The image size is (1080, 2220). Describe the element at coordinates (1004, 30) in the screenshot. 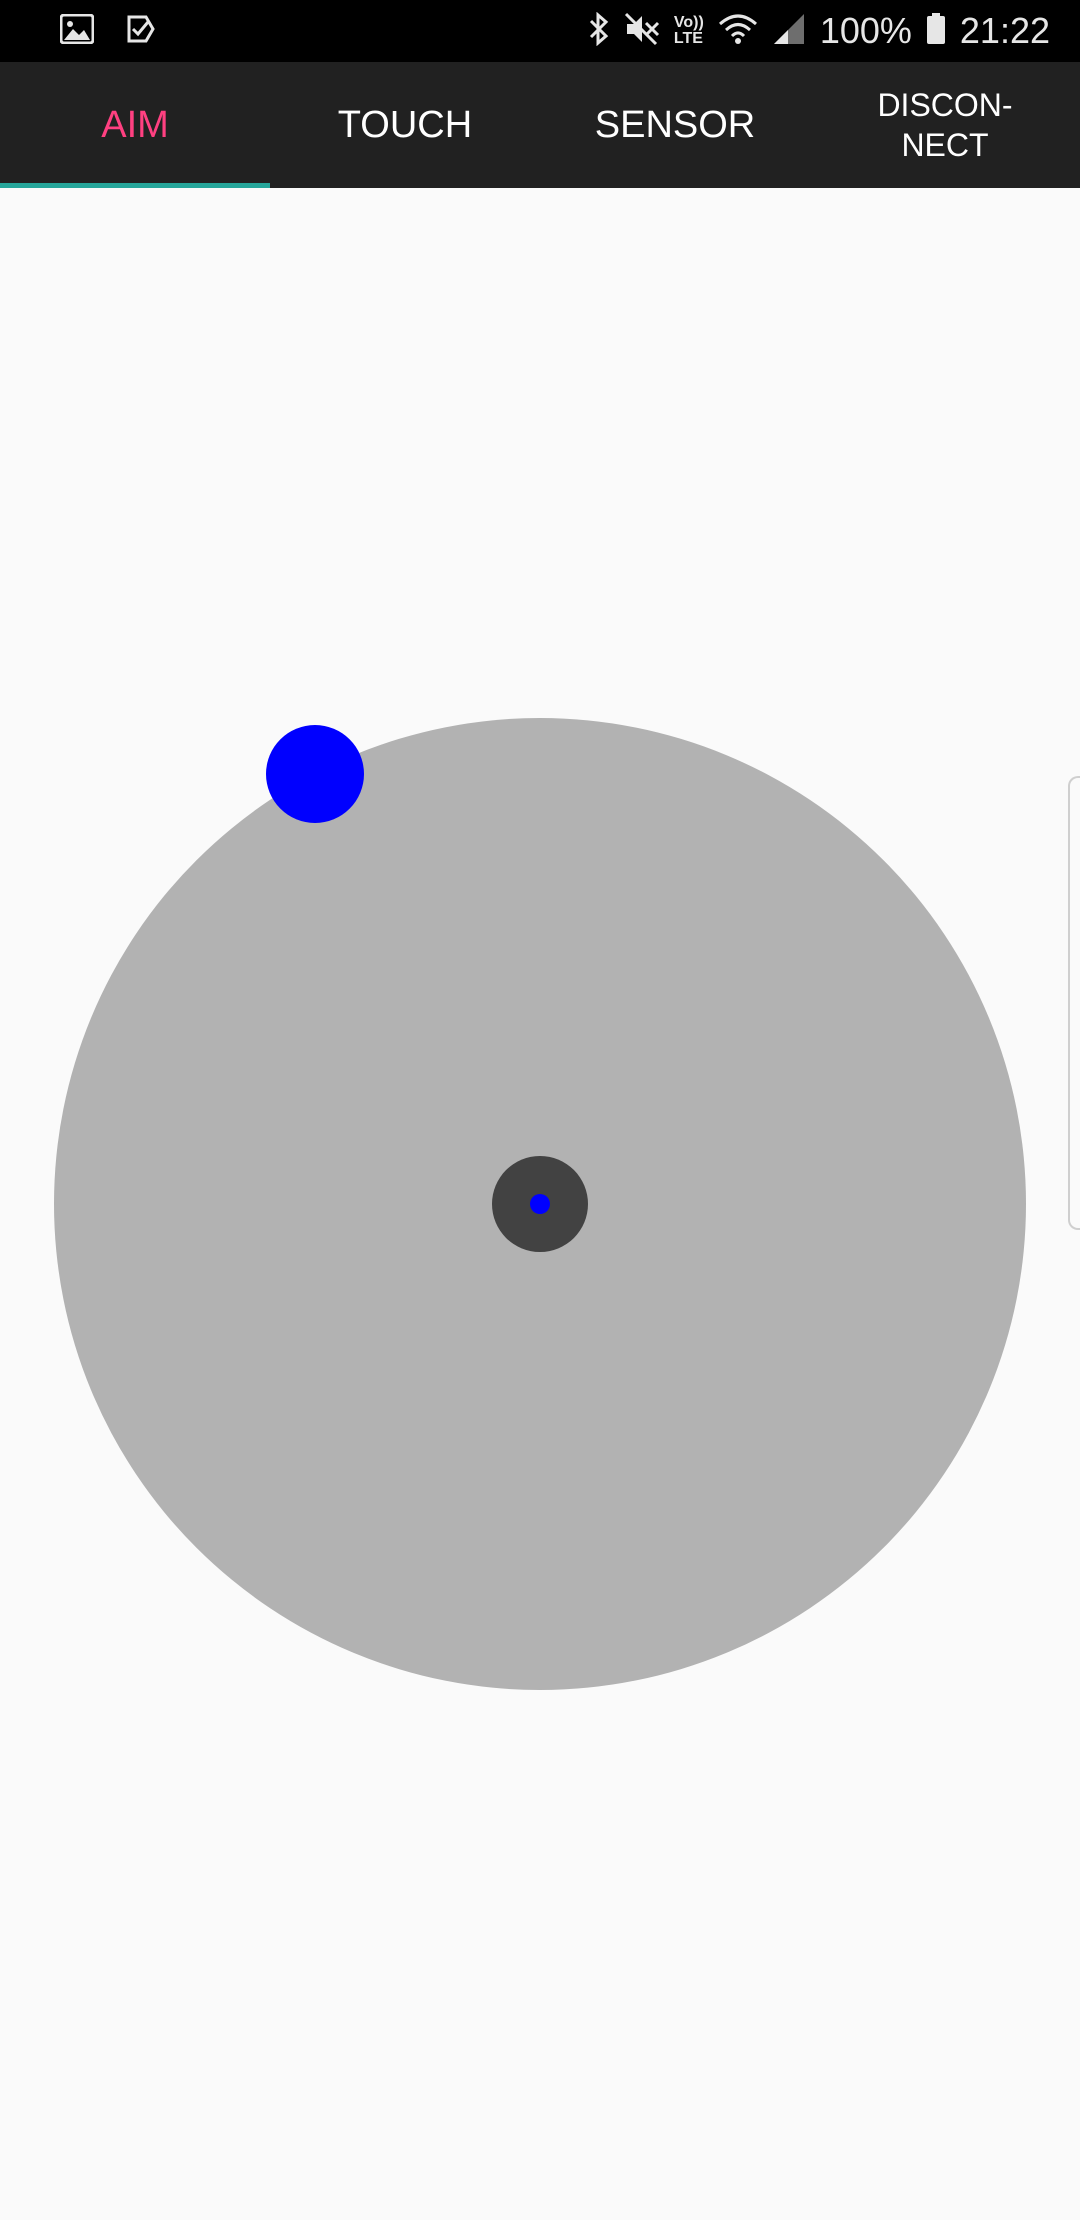

I see `clock: 21:22` at that location.